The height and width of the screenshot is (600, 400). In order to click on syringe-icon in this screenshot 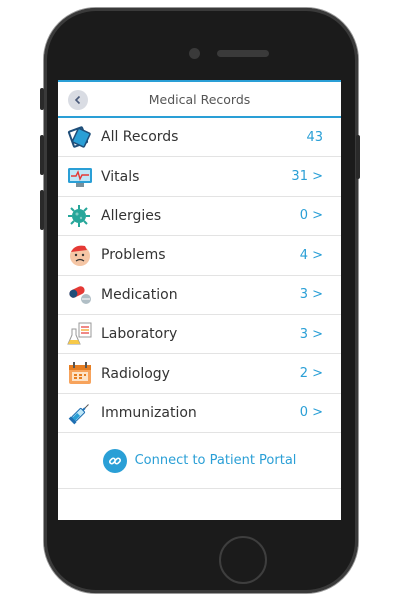, I will do `click(80, 413)`.